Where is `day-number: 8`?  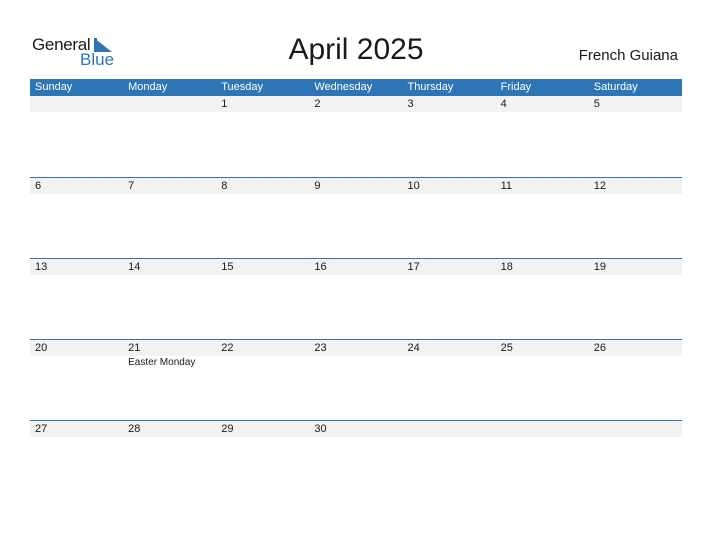 day-number: 8 is located at coordinates (224, 186).